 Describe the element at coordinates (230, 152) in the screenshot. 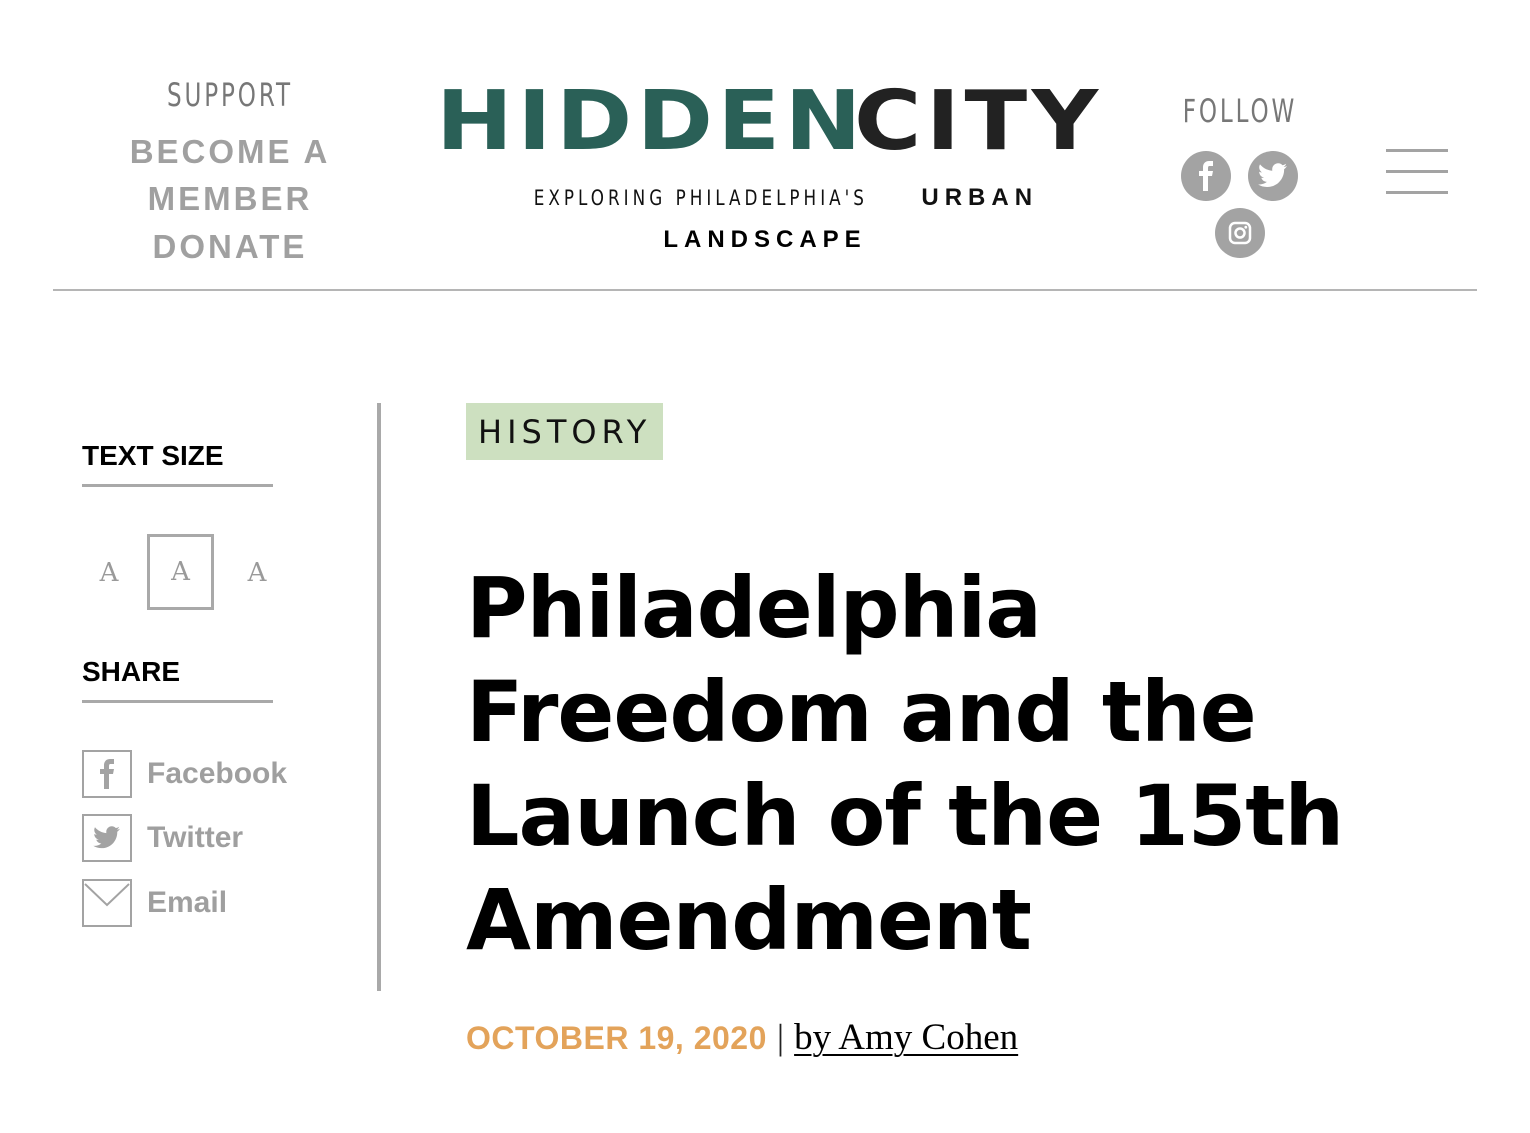

I see `become-a-member-link: BECOME A` at that location.